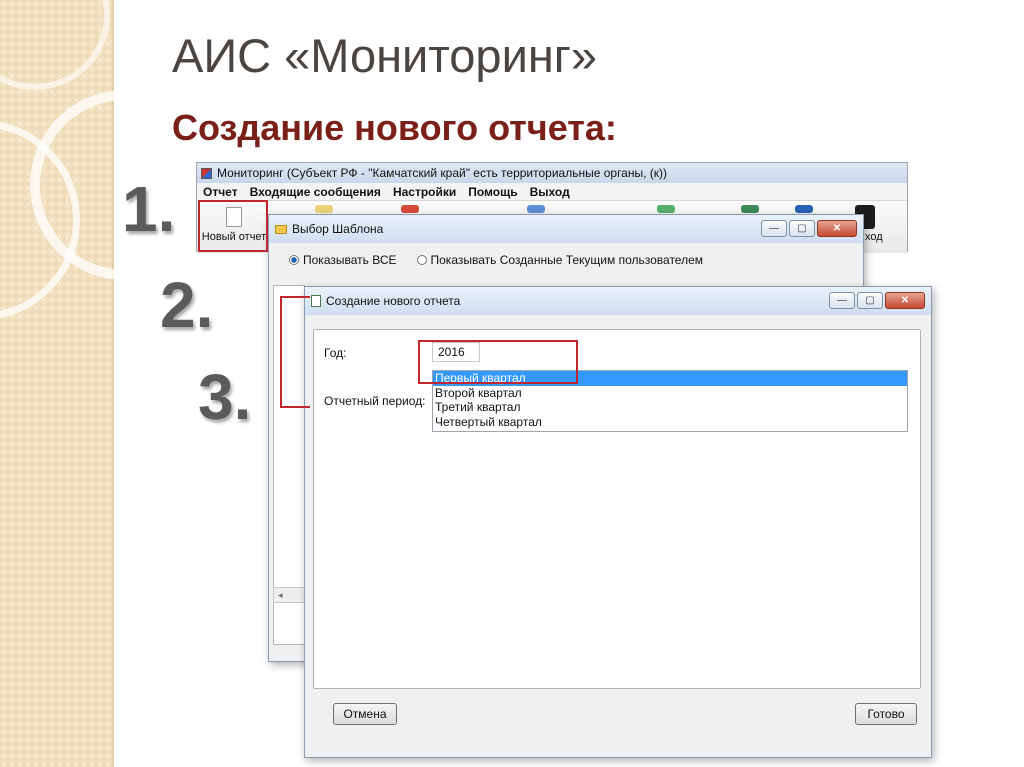  What do you see at coordinates (385, 55) in the screenshot?
I see `slide-title: АИС «Мониторинг»` at bounding box center [385, 55].